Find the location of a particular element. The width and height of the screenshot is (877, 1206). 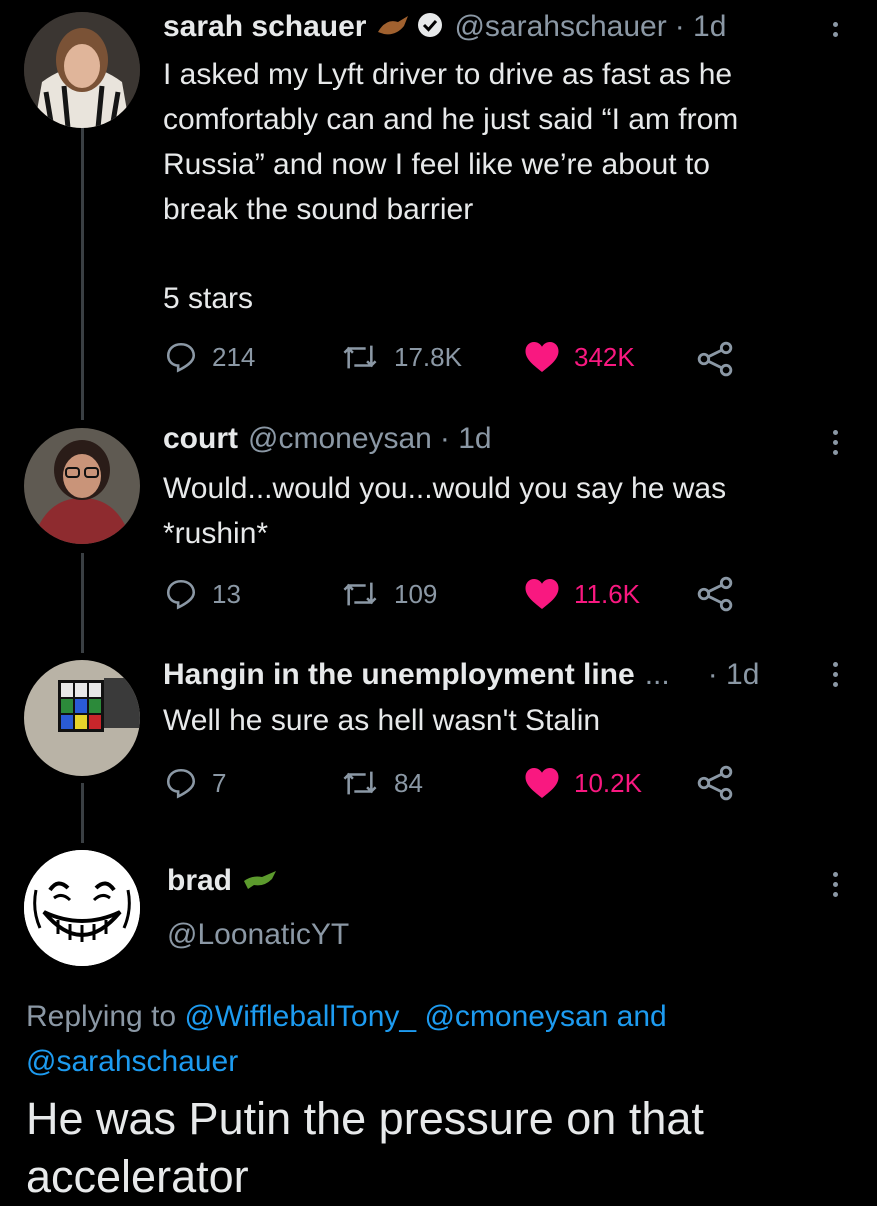

like-count: 342K is located at coordinates (604, 356).